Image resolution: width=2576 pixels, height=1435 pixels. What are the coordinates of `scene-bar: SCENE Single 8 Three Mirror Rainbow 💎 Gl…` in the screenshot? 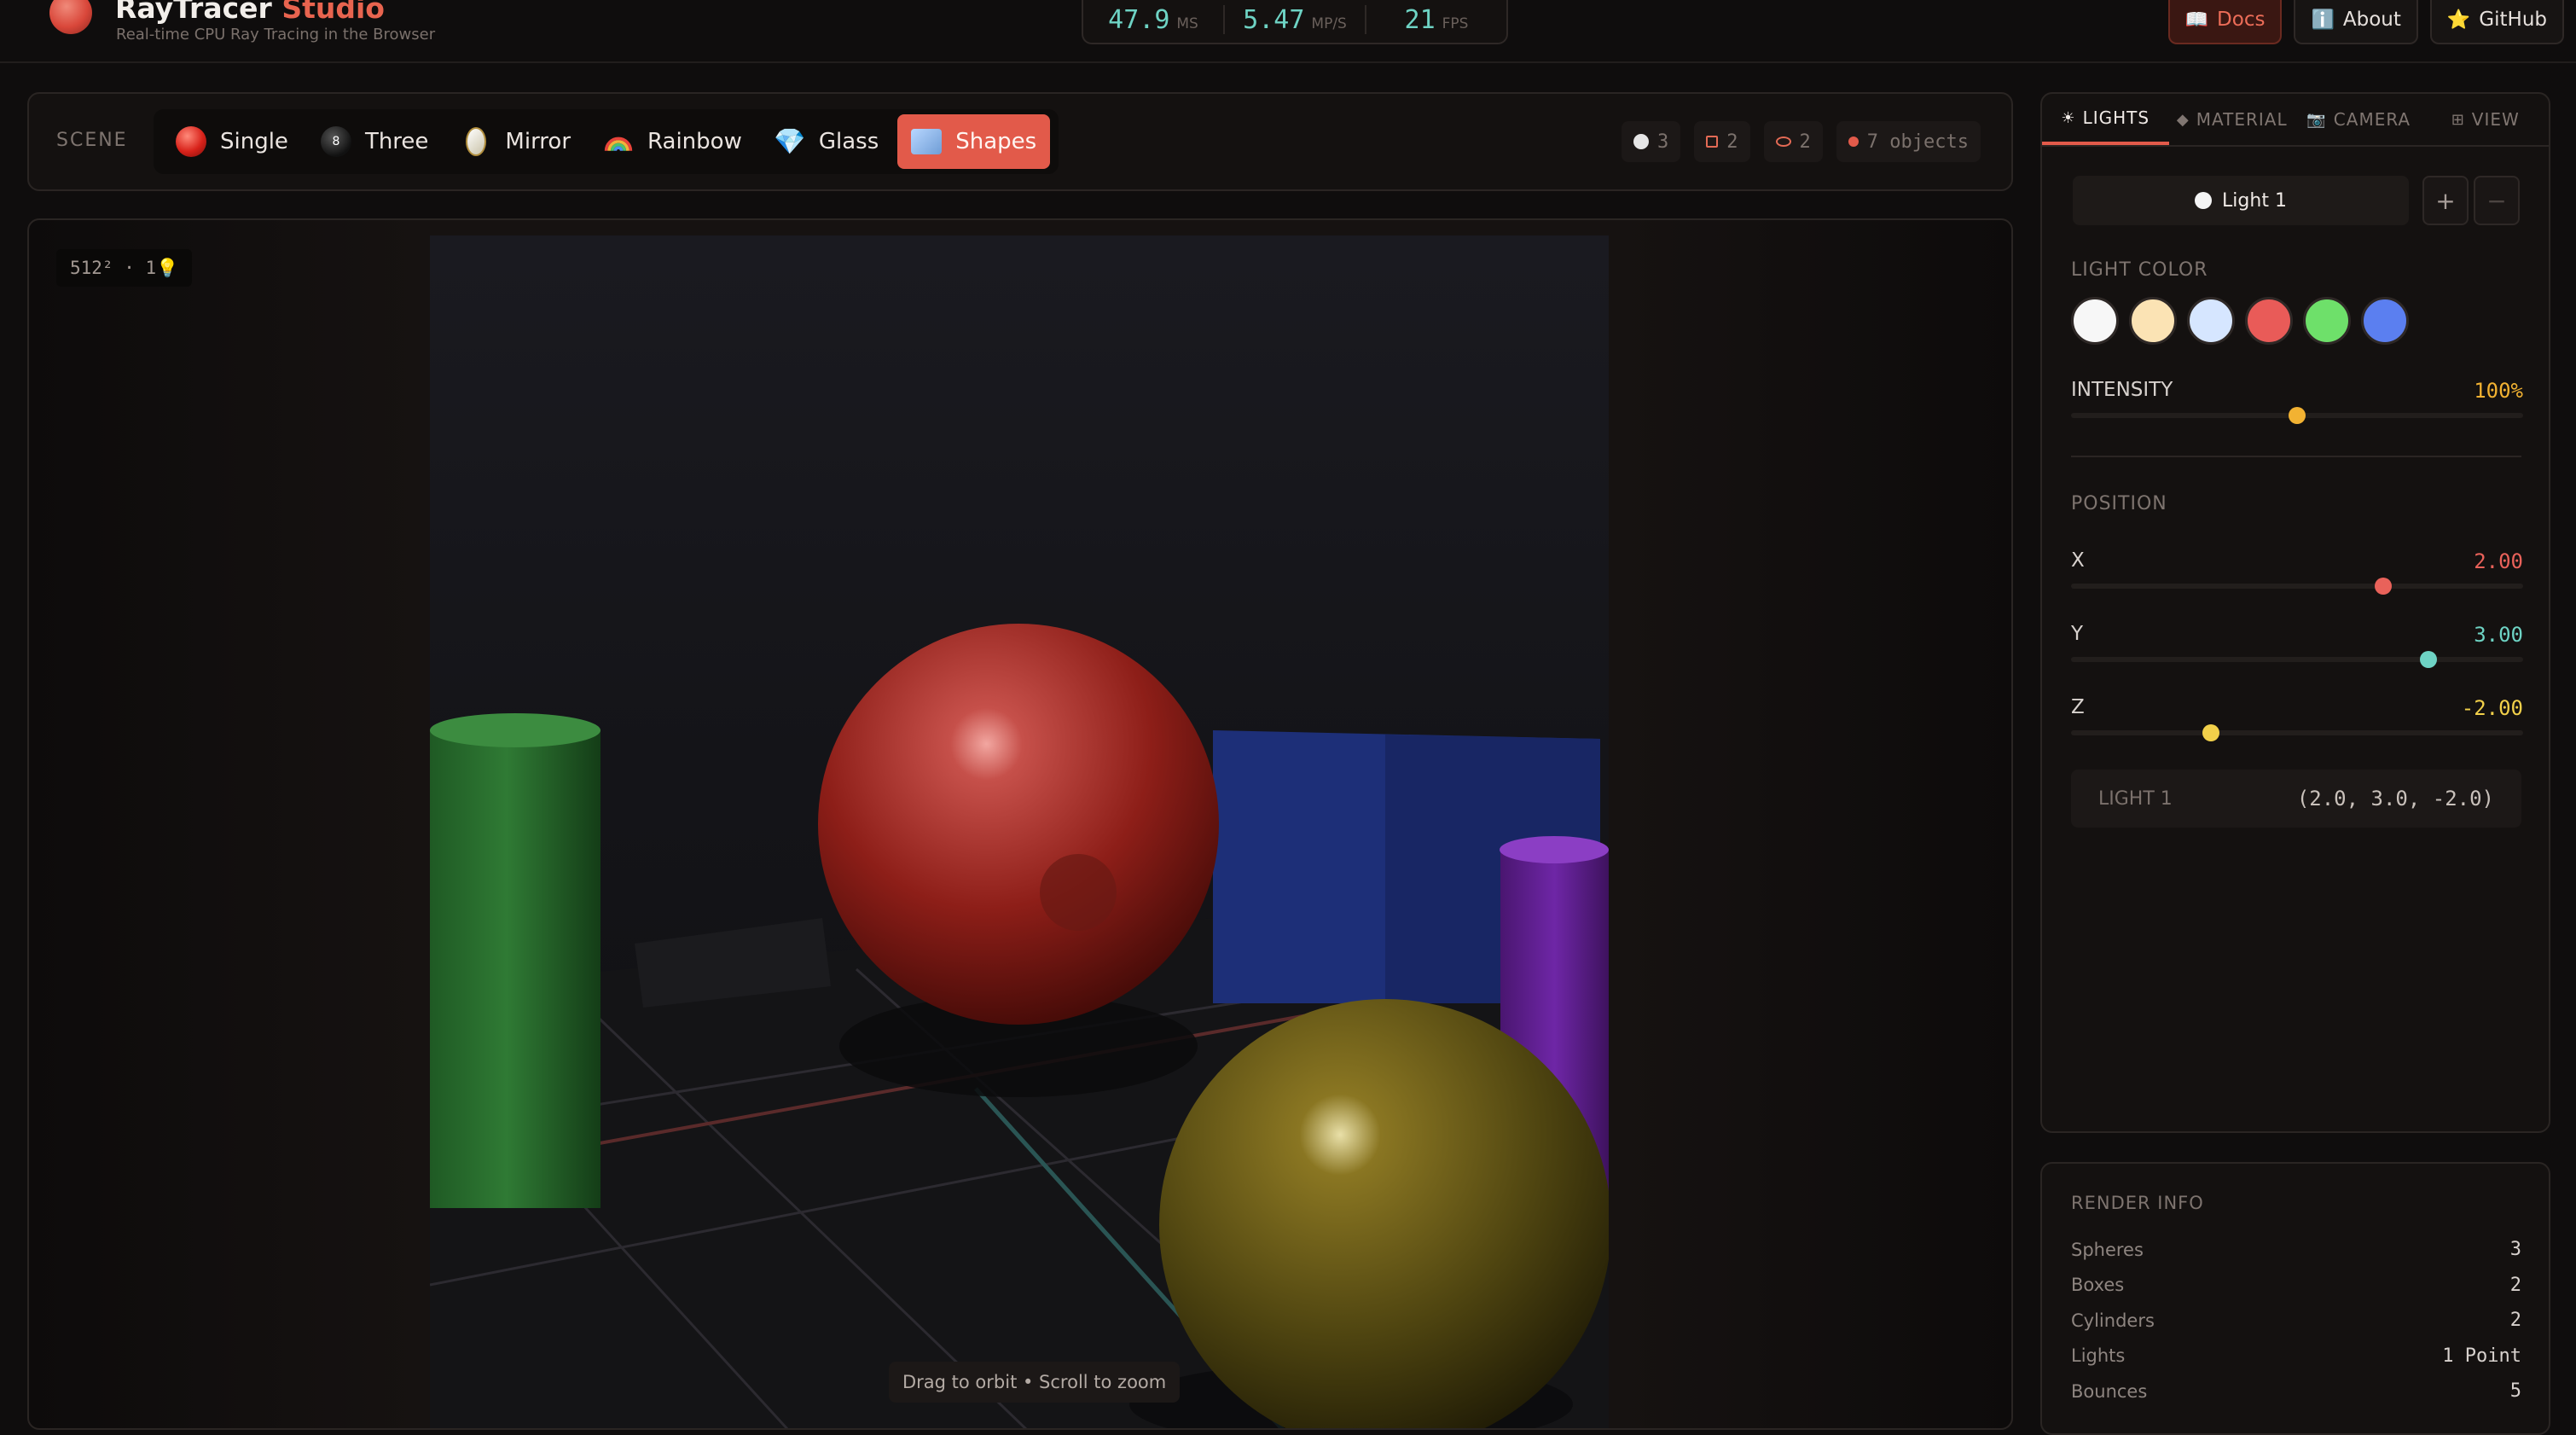 It's located at (1020, 141).